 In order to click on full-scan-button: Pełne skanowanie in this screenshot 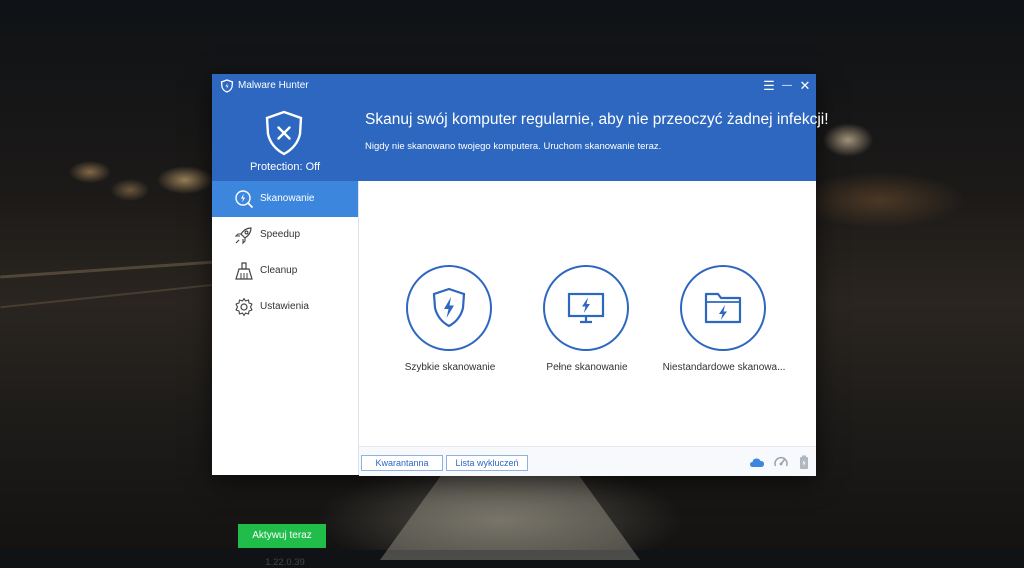, I will do `click(587, 322)`.